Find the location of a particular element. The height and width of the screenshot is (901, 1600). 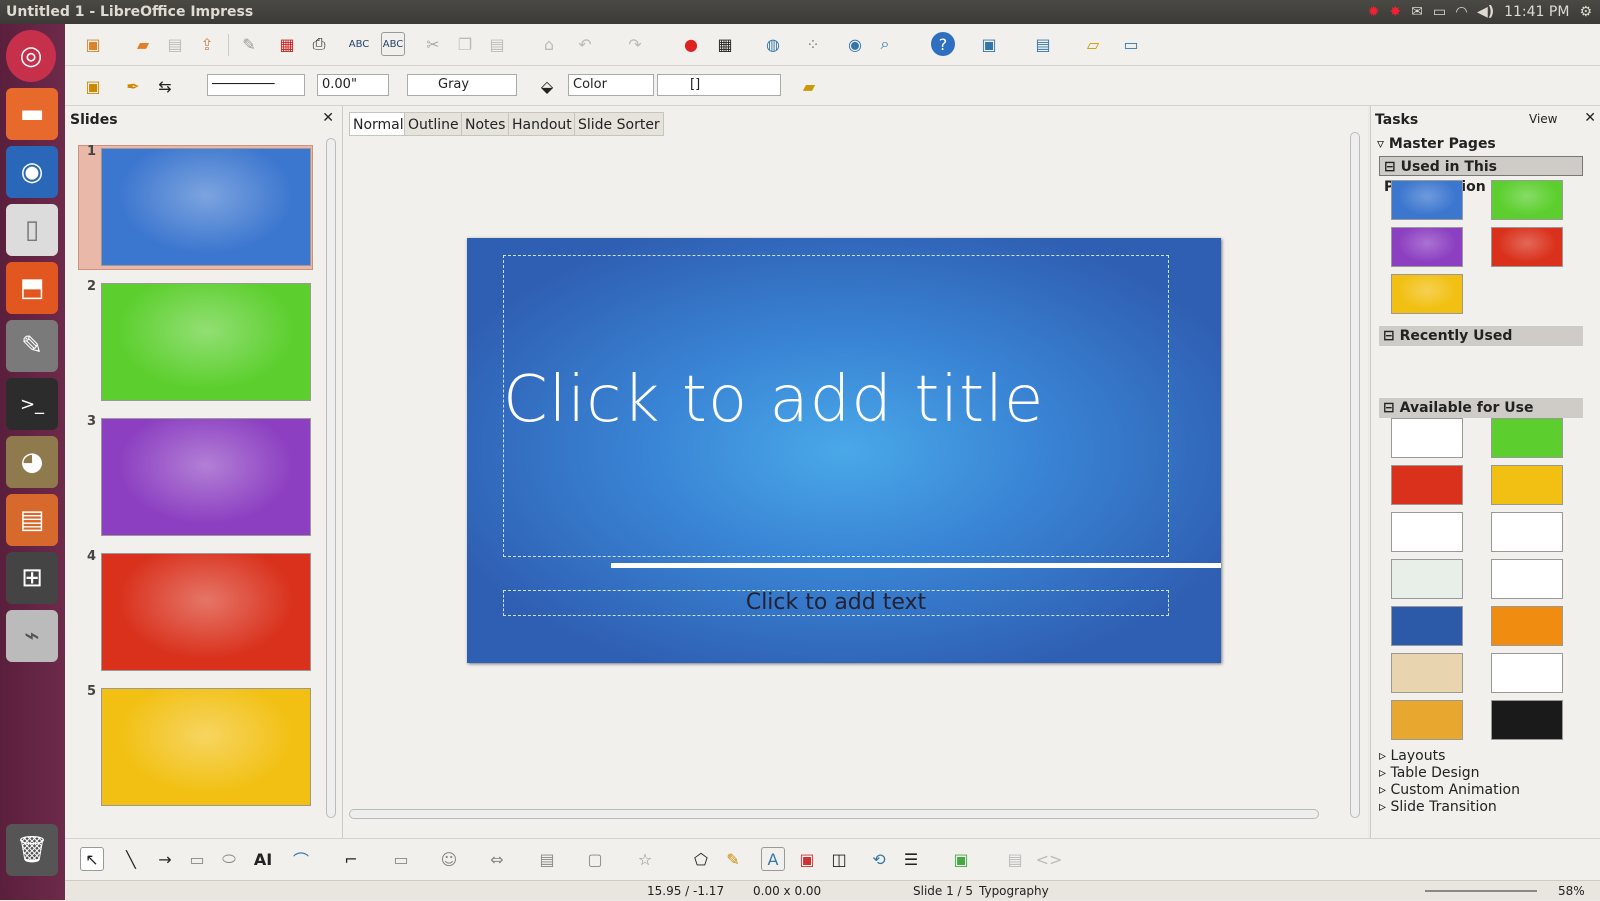

shadow-icon: ▰ is located at coordinates (809, 86).